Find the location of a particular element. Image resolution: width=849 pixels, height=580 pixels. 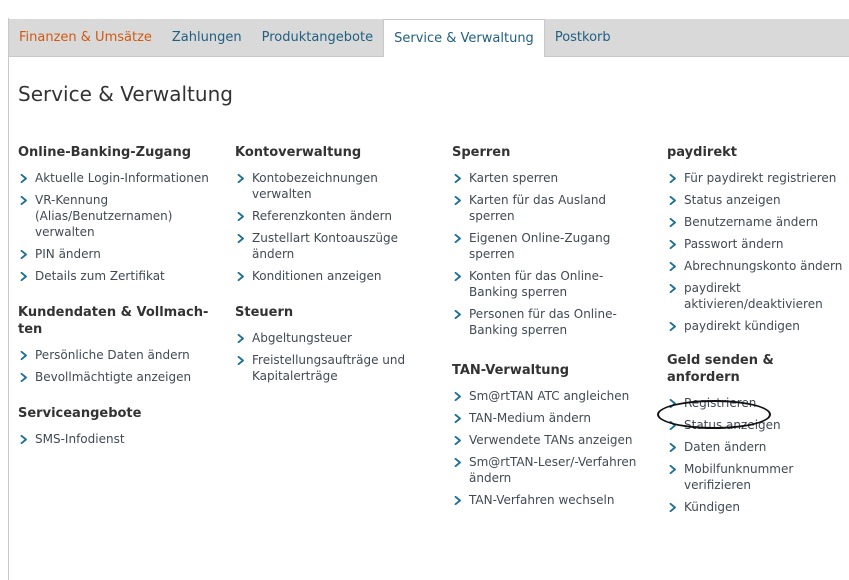

link-label: Referenzkonten ändern is located at coordinates (322, 216).